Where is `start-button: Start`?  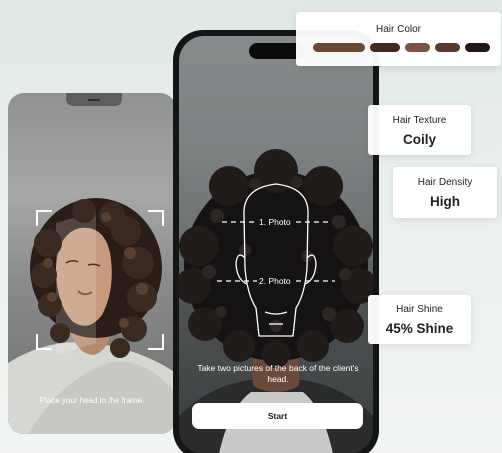
start-button: Start is located at coordinates (277, 416).